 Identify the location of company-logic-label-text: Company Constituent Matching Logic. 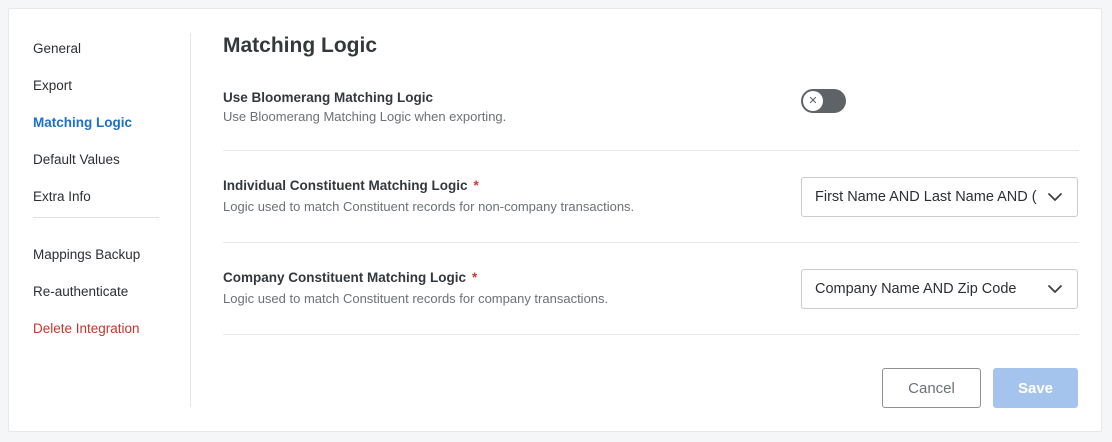
(344, 277).